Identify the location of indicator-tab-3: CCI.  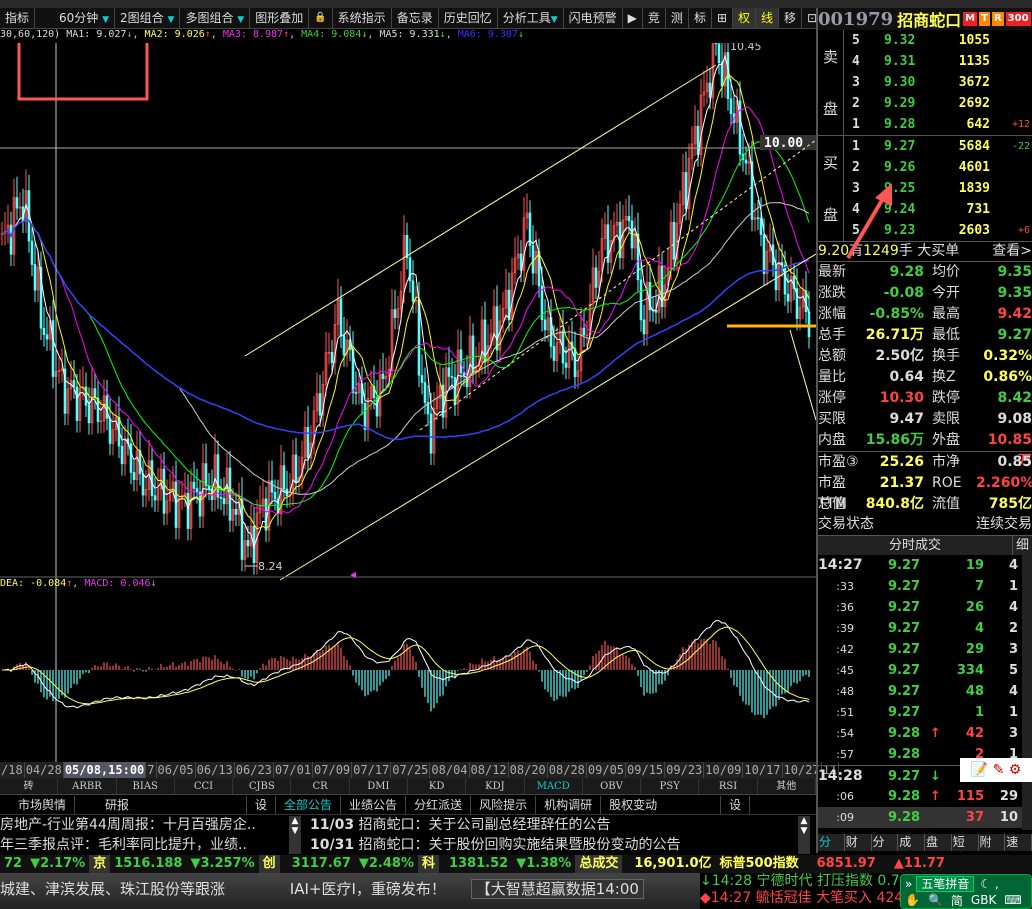
(204, 786).